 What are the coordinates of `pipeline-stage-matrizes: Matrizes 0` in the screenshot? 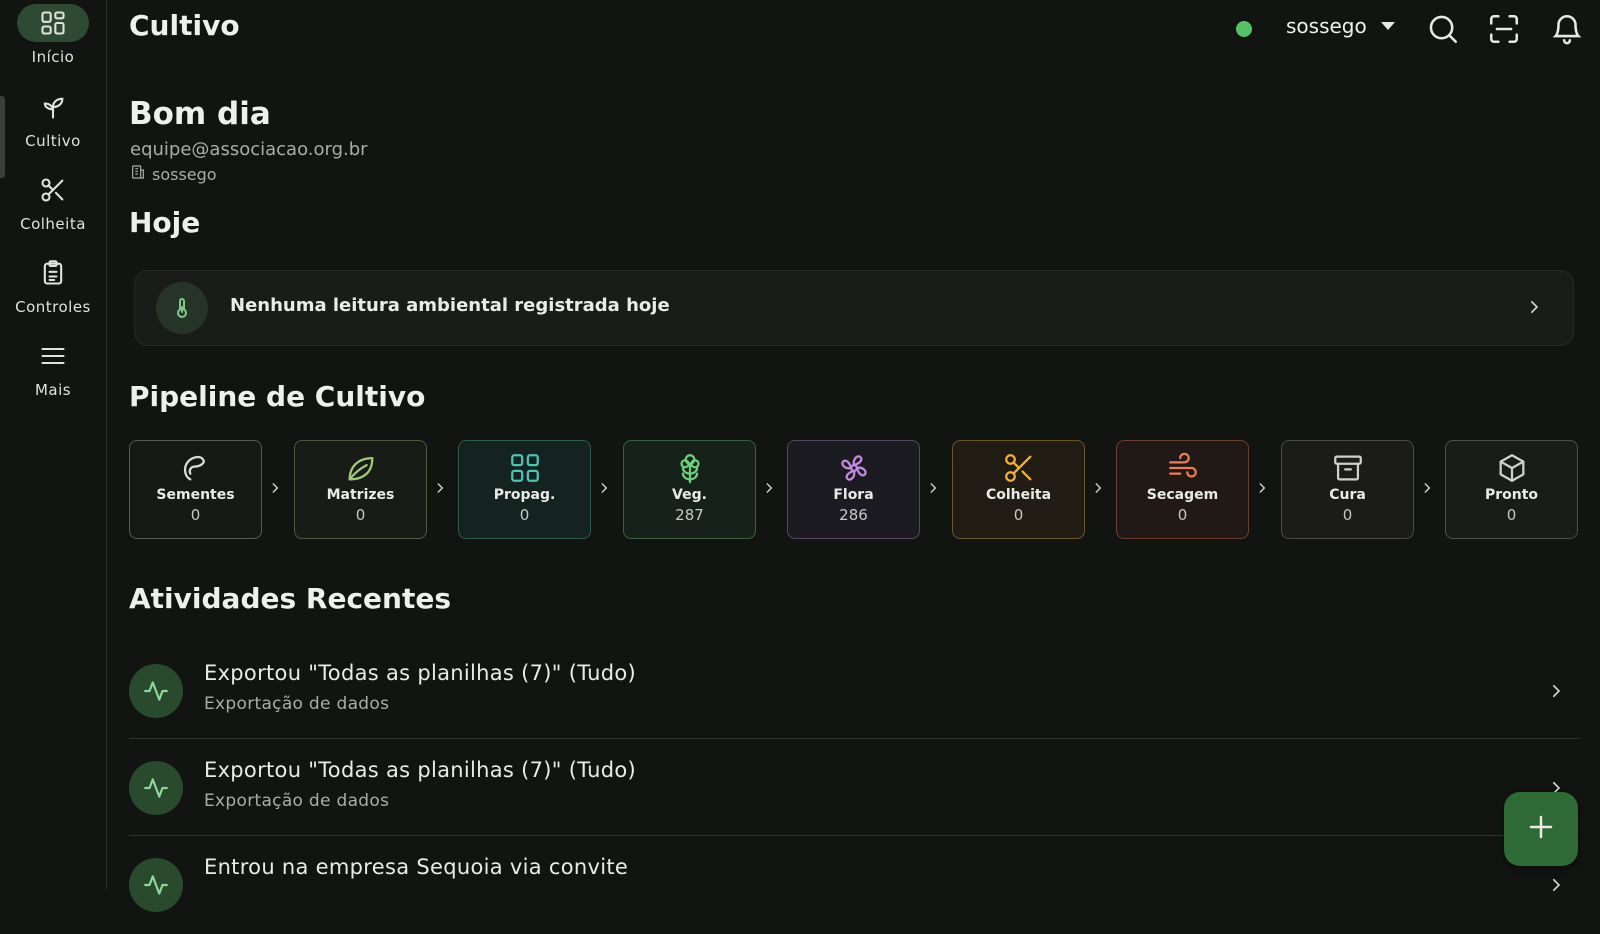 It's located at (360, 489).